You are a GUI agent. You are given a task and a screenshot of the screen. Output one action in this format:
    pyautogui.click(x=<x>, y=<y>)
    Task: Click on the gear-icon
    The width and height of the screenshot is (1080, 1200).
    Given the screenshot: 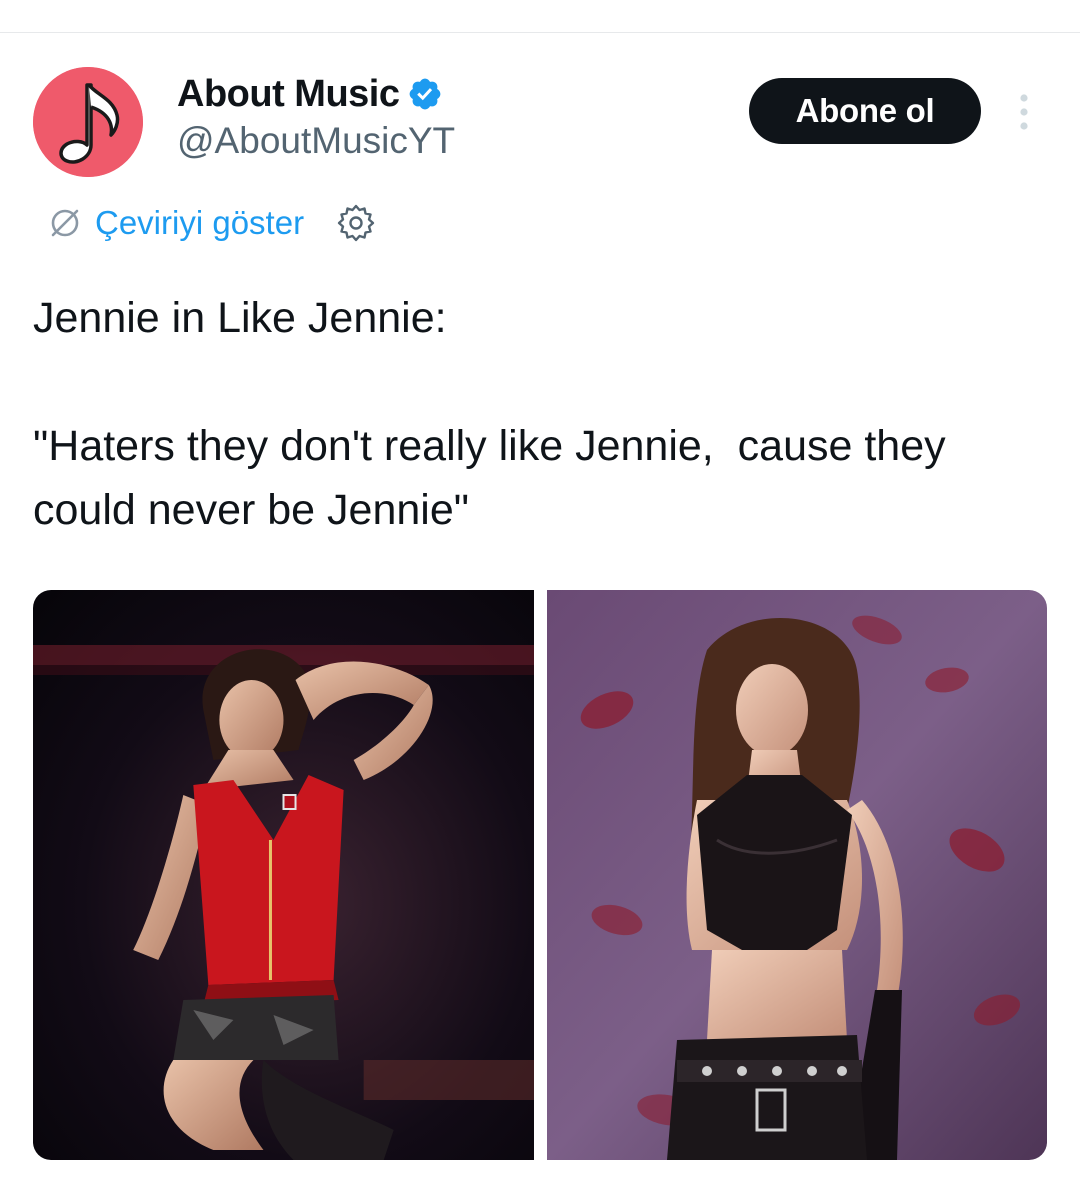 What is the action you would take?
    pyautogui.click(x=356, y=223)
    